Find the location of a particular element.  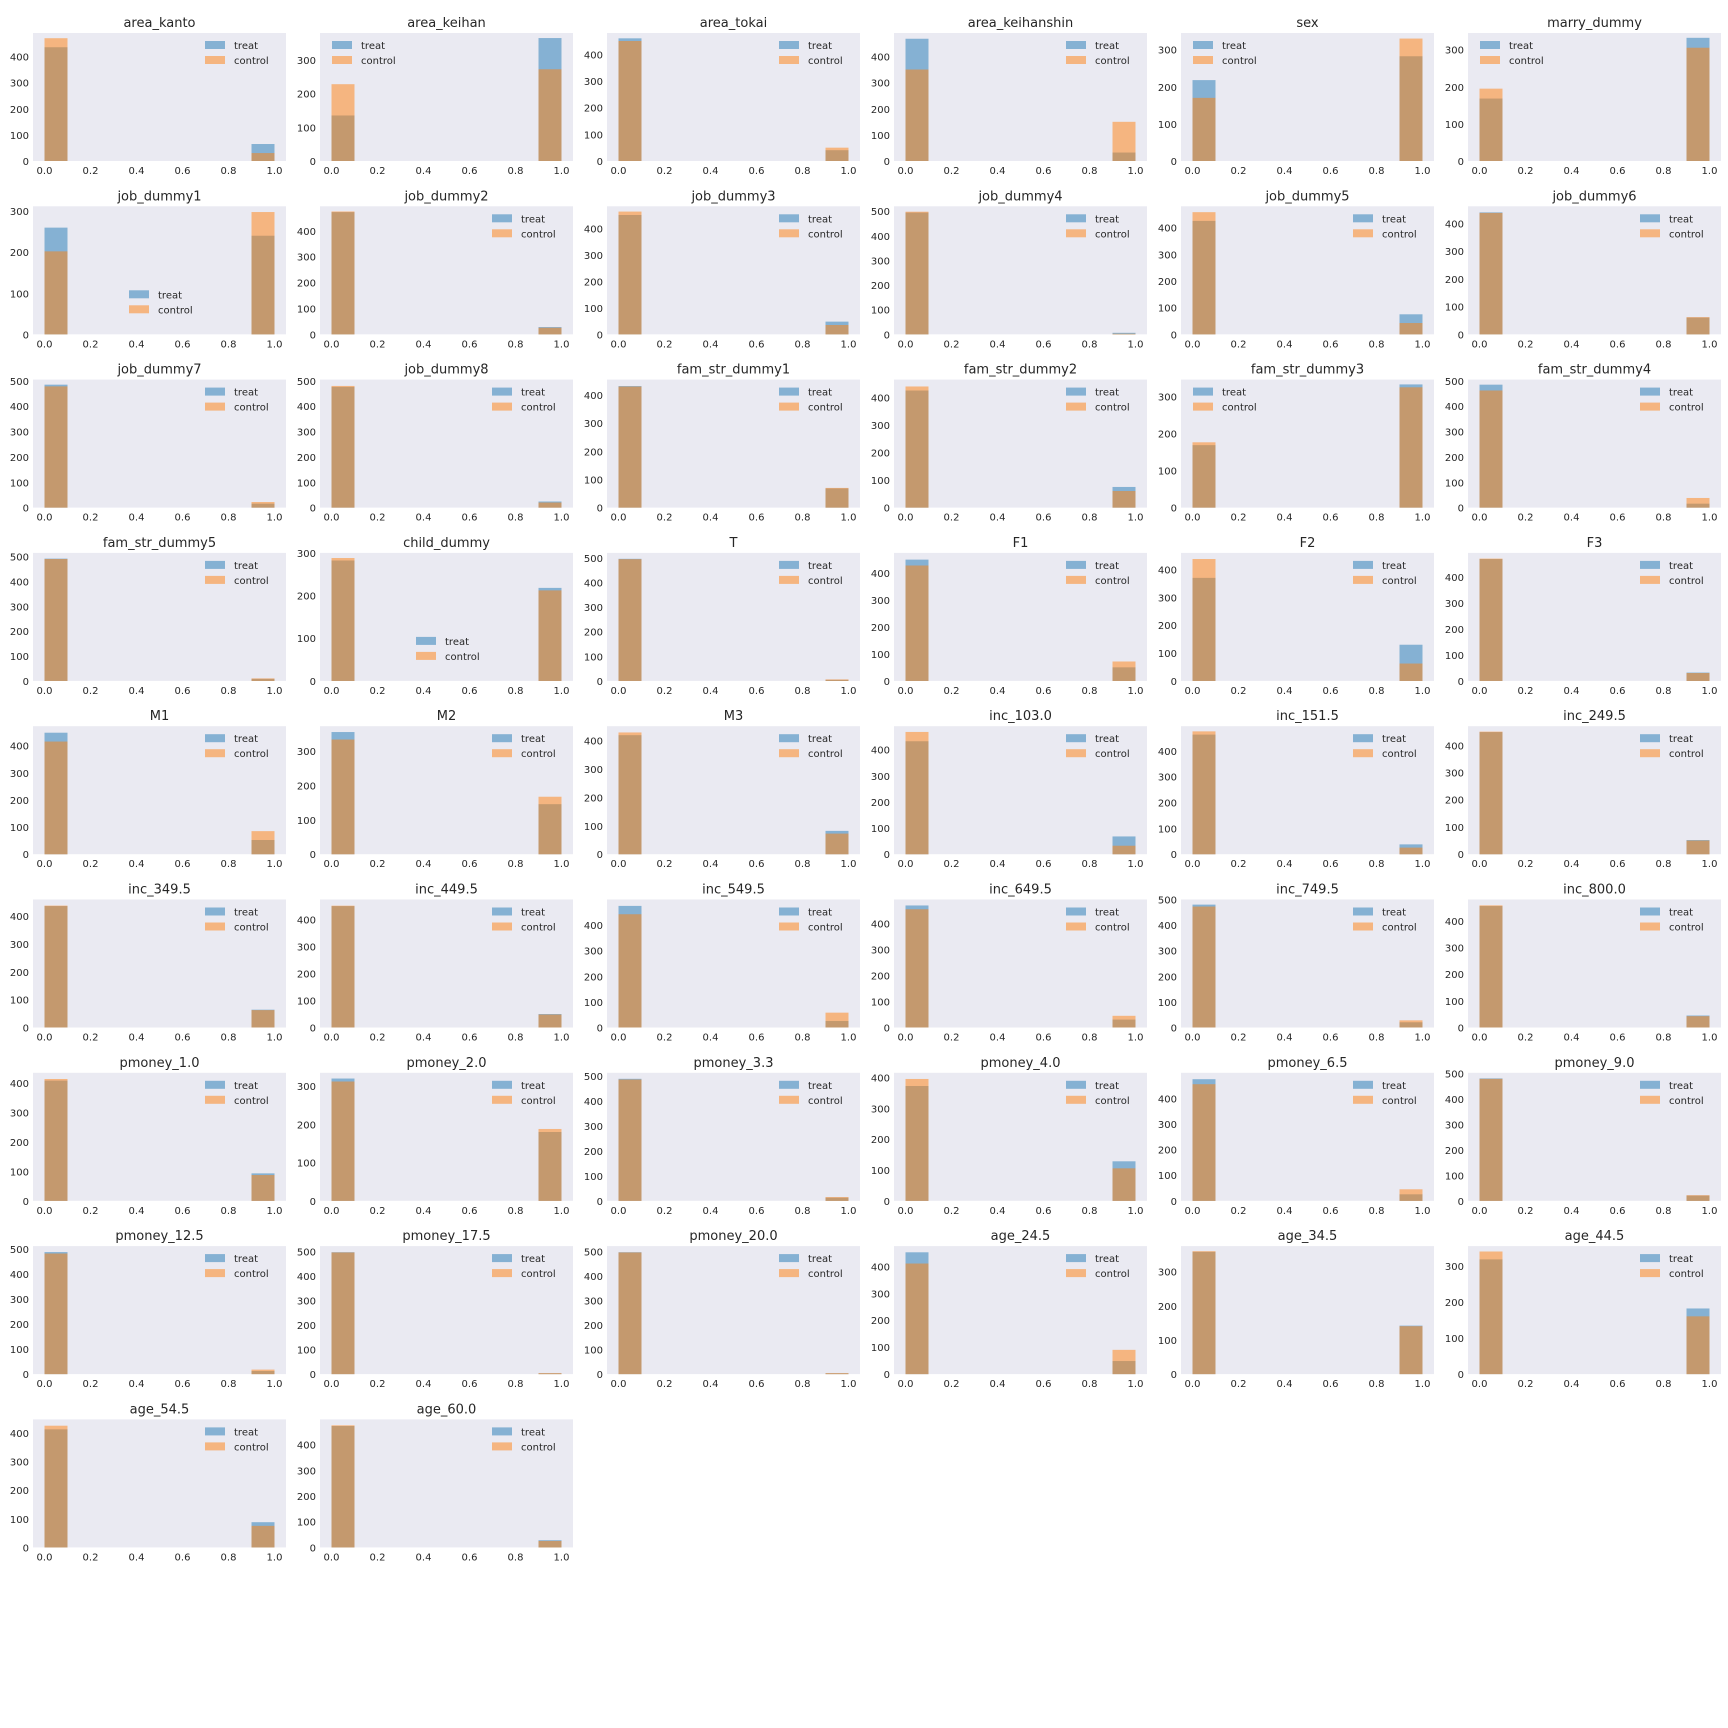

subplot-title: pmoney_9.0 is located at coordinates (1595, 1063).